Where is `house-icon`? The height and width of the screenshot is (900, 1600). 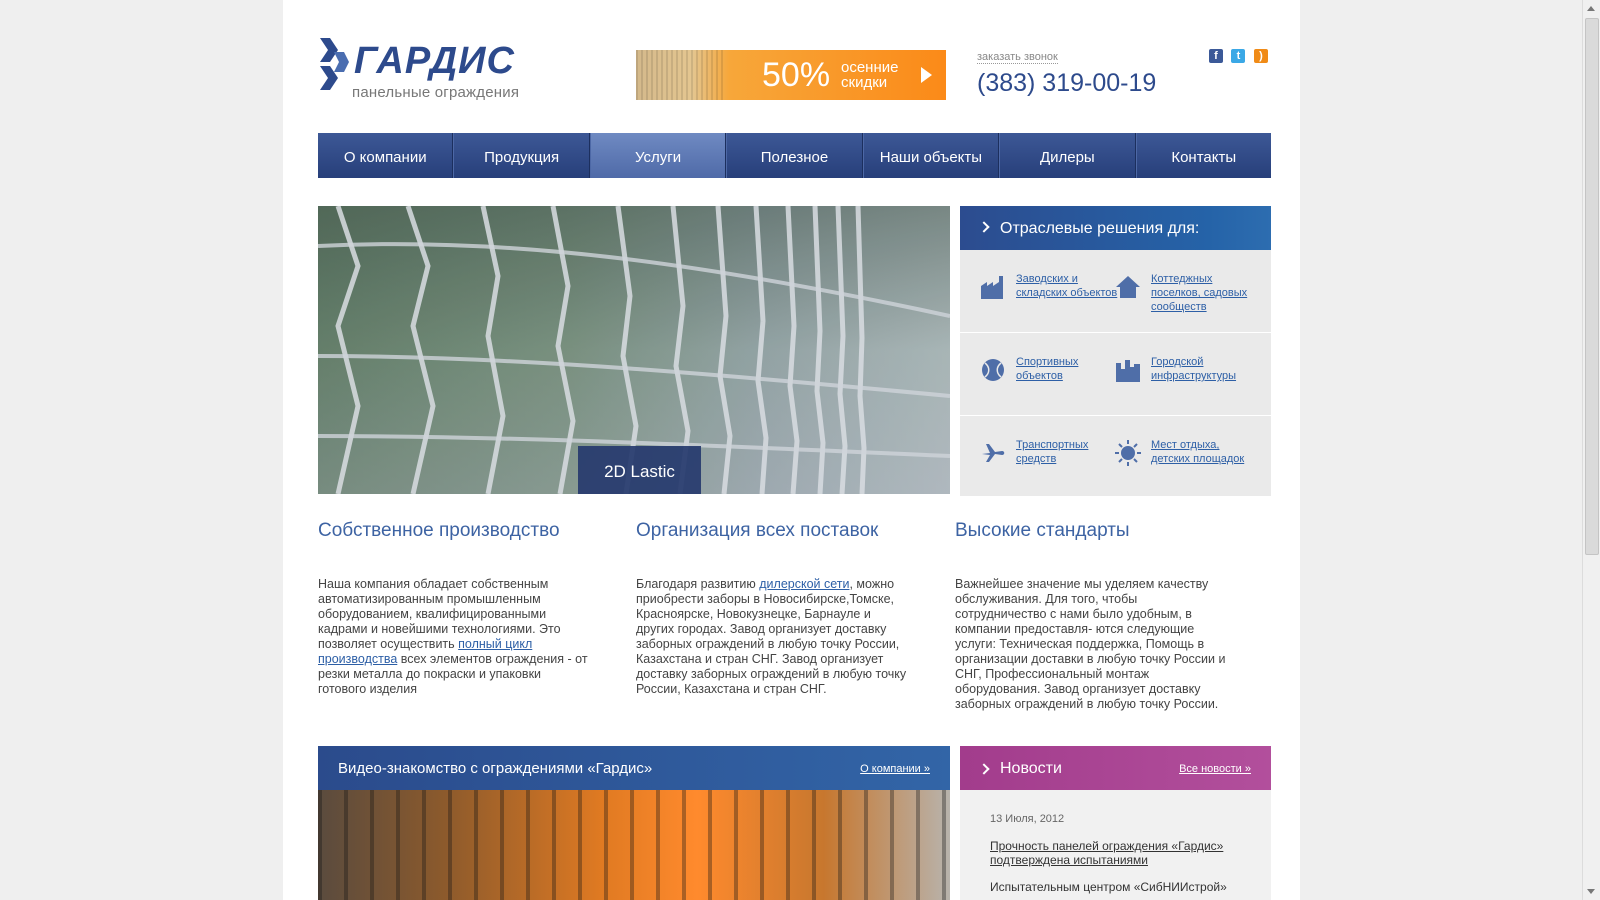 house-icon is located at coordinates (1128, 287).